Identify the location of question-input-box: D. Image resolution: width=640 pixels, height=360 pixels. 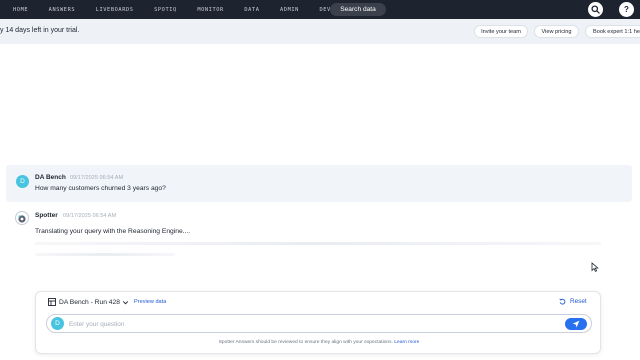
(319, 323).